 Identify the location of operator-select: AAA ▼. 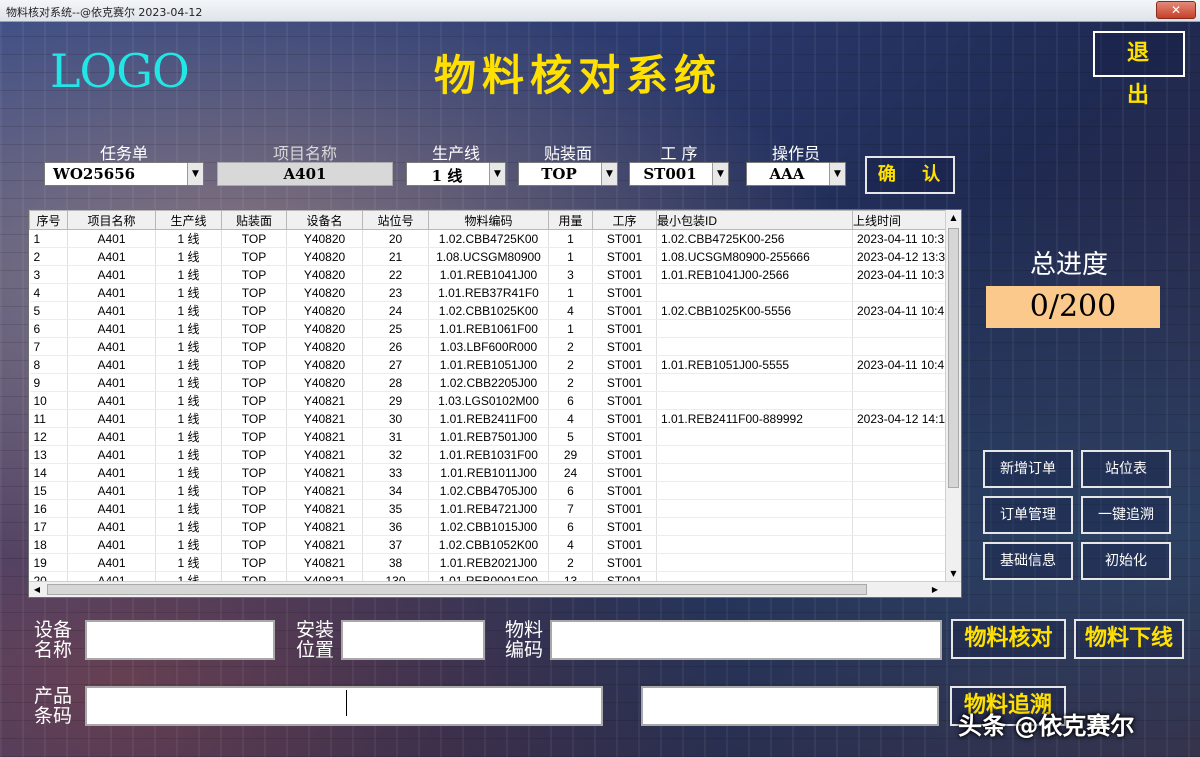
(796, 174).